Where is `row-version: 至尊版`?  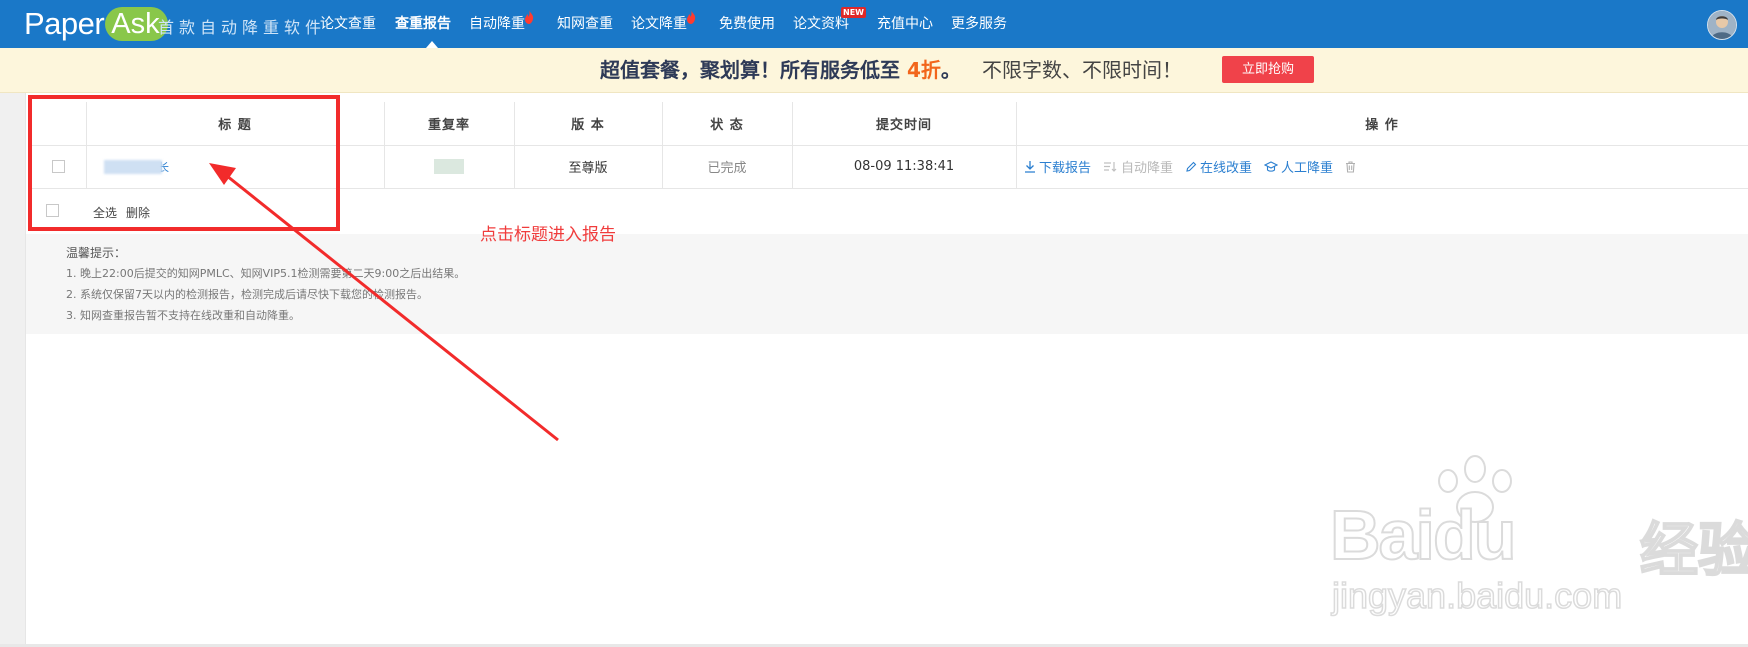 row-version: 至尊版 is located at coordinates (588, 168).